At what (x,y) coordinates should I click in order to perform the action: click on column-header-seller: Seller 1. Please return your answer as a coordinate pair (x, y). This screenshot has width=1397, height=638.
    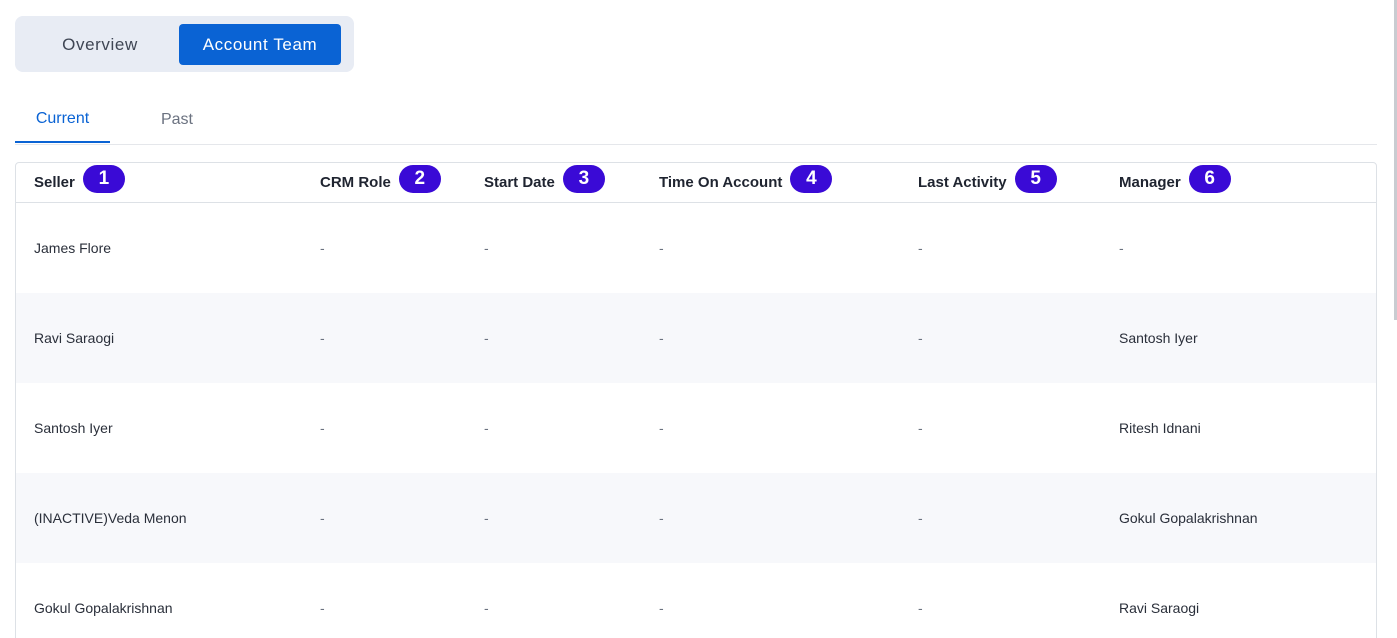
    Looking at the image, I should click on (79, 182).